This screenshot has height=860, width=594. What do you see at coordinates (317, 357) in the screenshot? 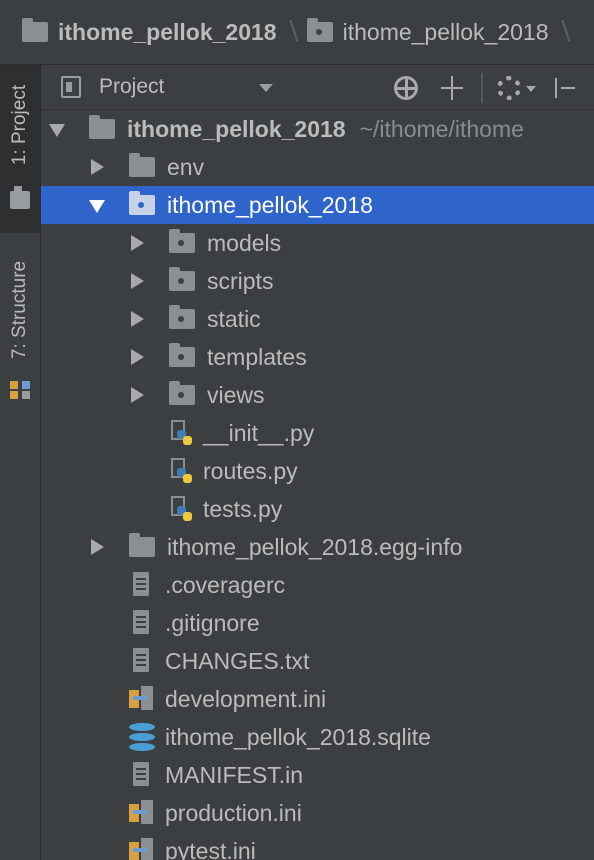
I see `tree-row: templates` at bounding box center [317, 357].